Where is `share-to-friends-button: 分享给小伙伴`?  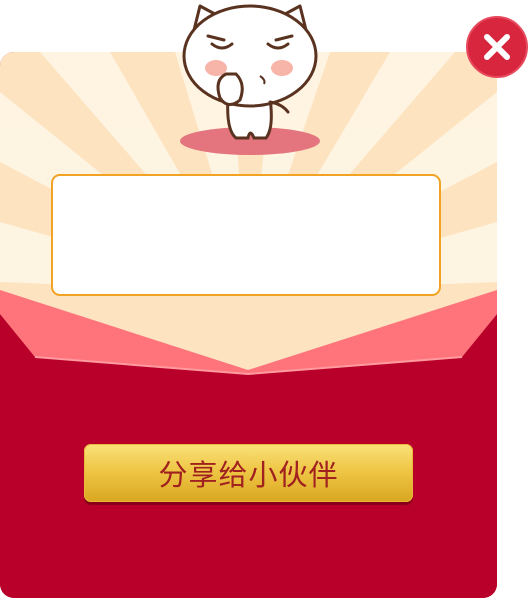 share-to-friends-button: 分享给小伙伴 is located at coordinates (248, 473).